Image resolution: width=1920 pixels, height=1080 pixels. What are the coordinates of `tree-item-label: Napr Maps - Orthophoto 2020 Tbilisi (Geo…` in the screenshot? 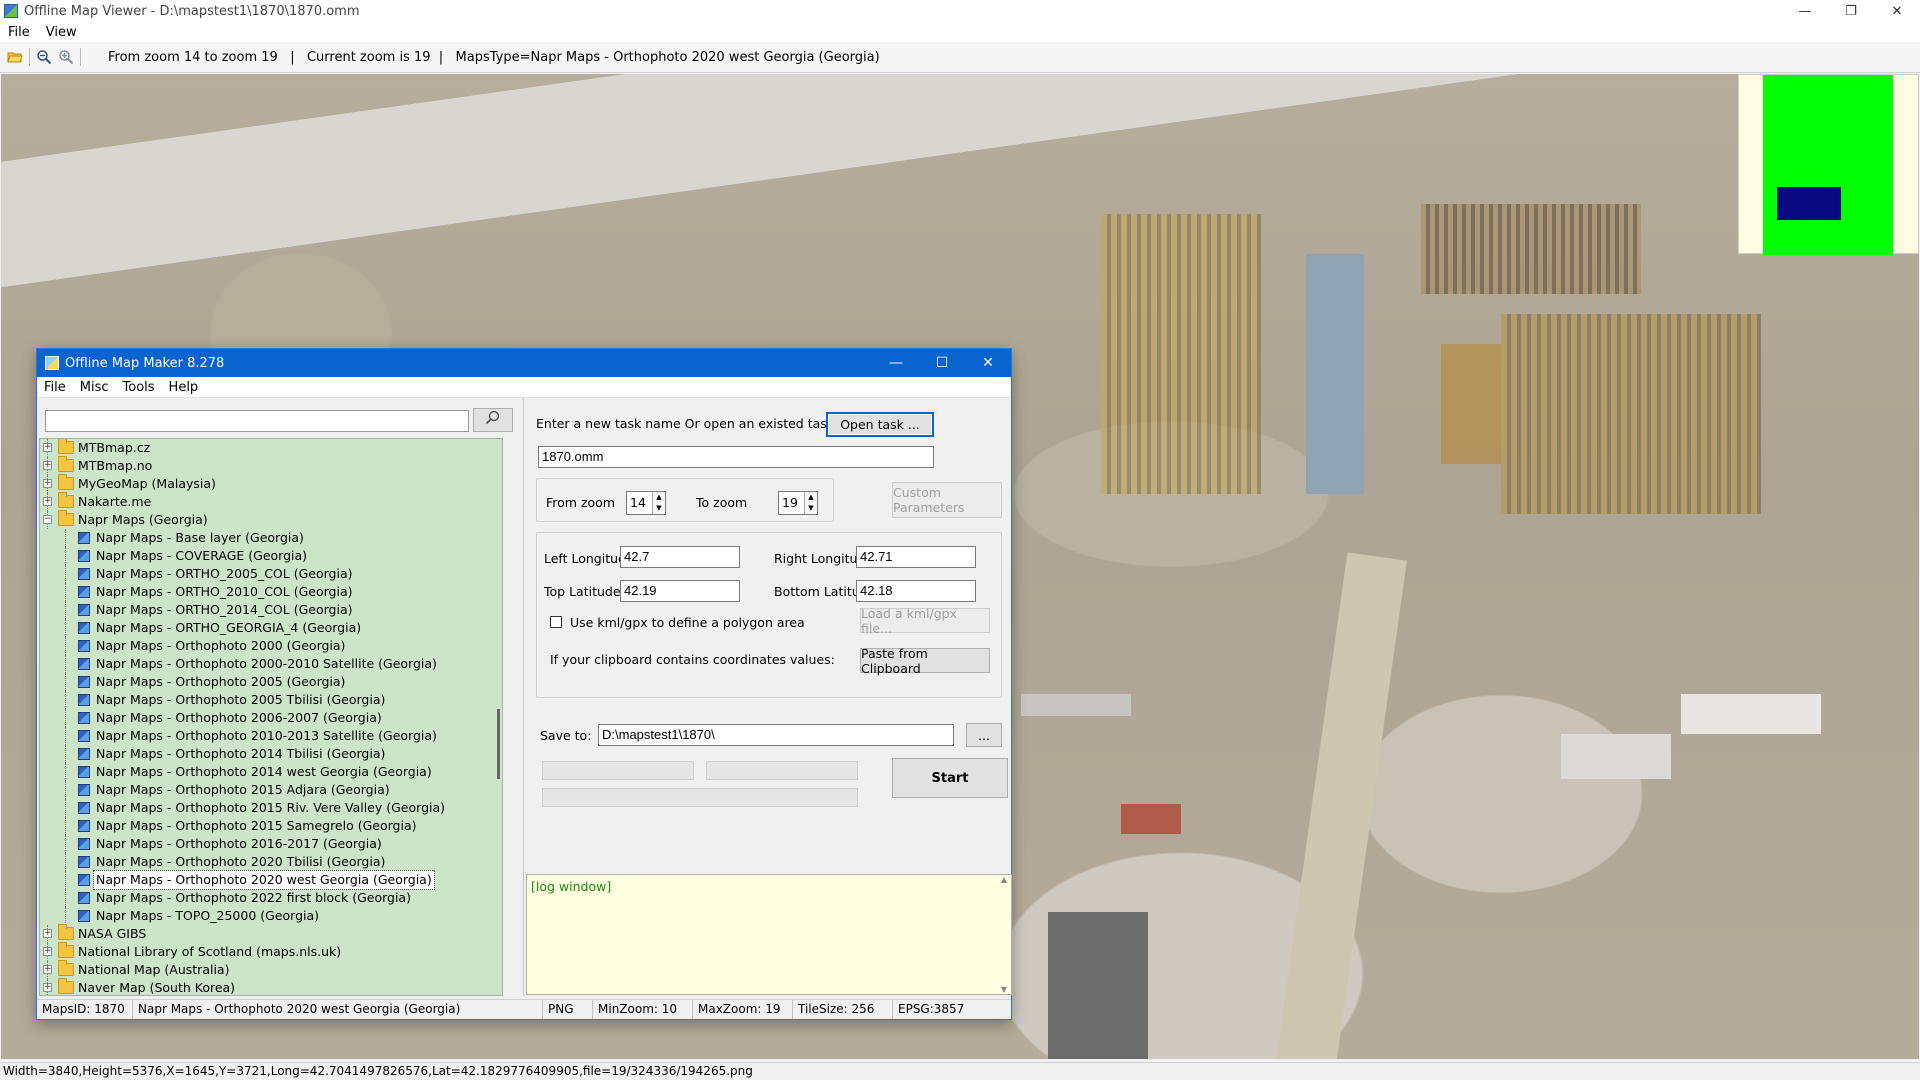 It's located at (241, 861).